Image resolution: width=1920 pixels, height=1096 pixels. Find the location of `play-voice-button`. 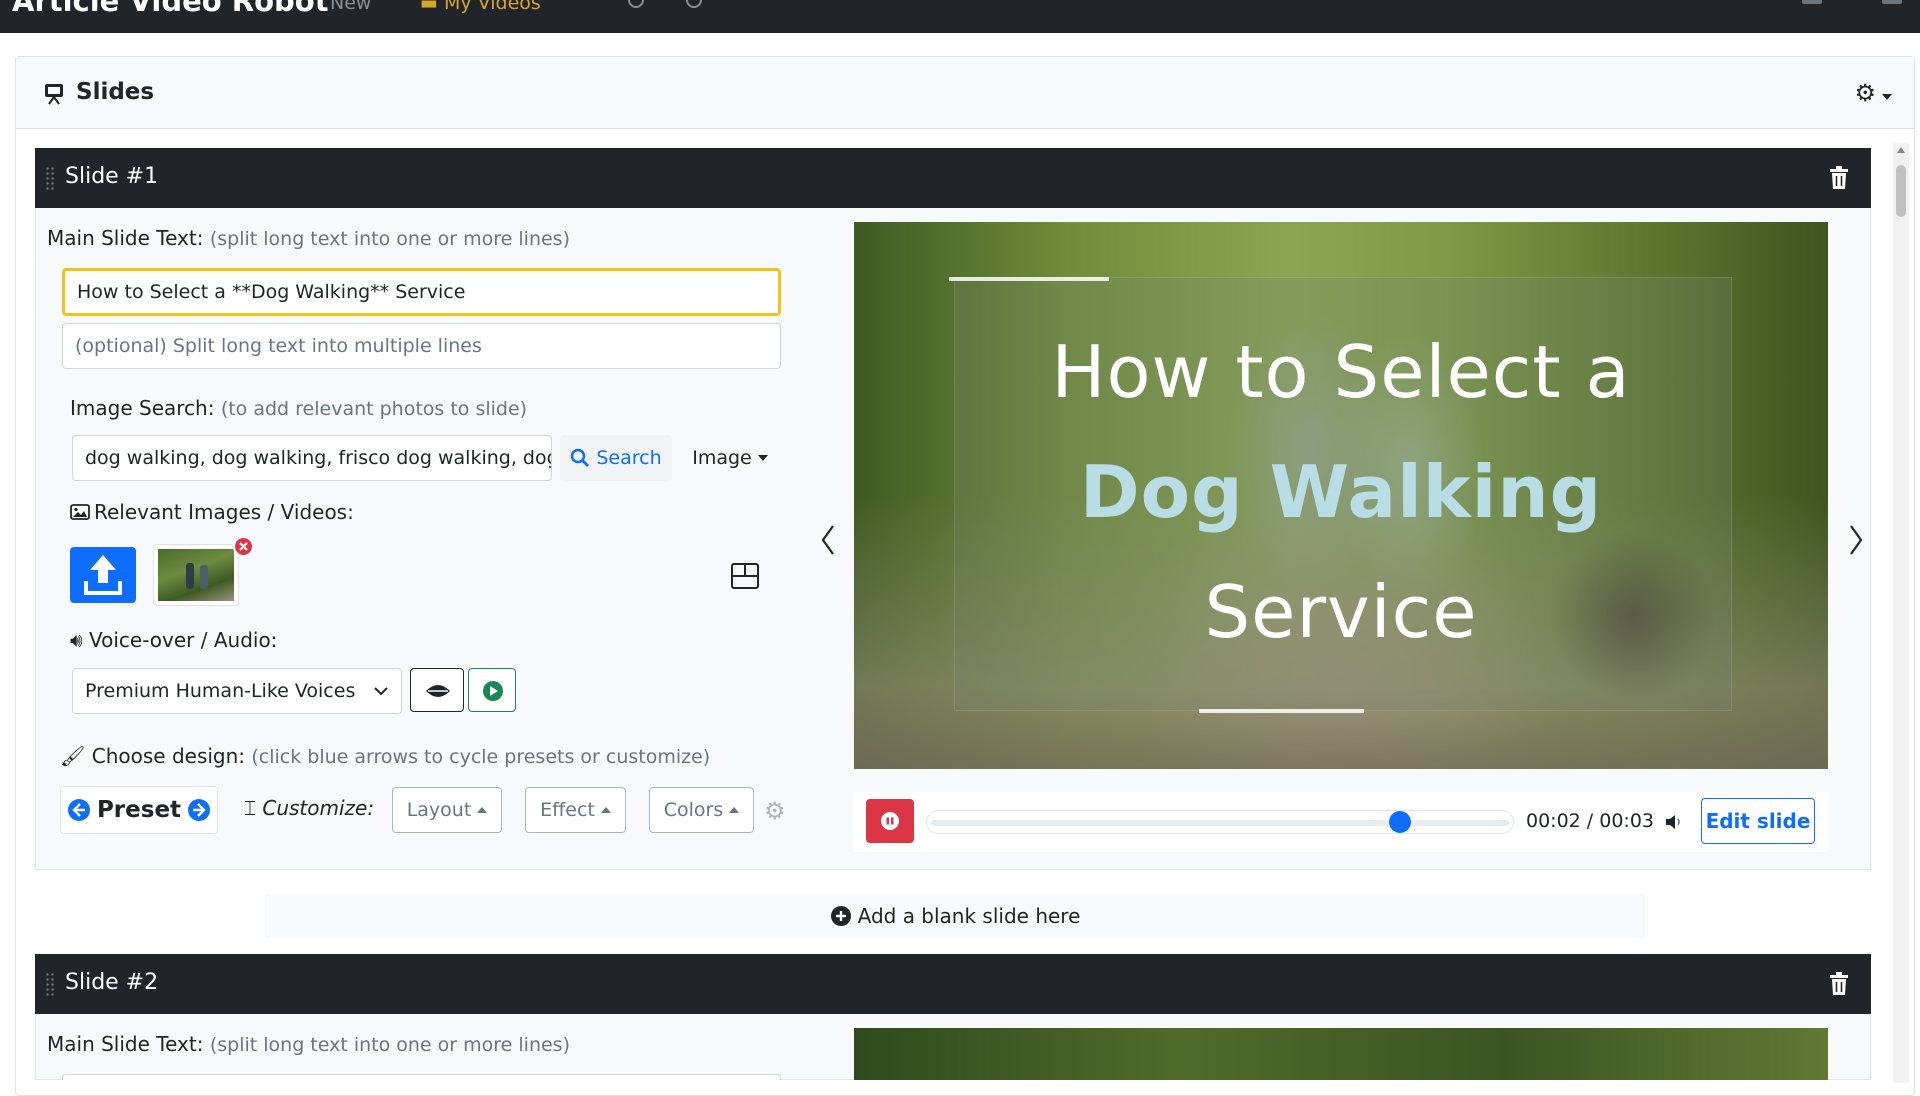

play-voice-button is located at coordinates (492, 690).